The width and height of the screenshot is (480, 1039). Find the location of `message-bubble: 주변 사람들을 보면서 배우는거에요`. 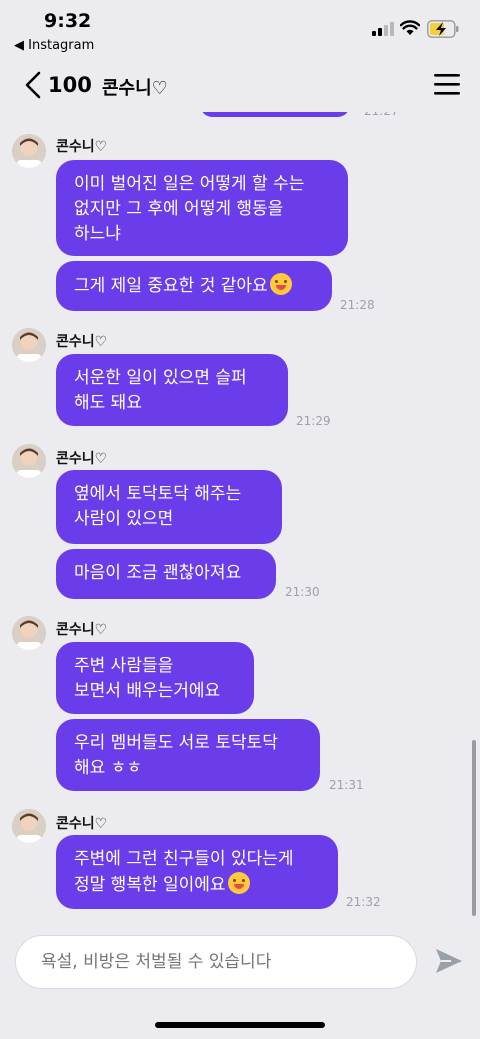

message-bubble: 주변 사람들을 보면서 배우는거에요 is located at coordinates (155, 678).